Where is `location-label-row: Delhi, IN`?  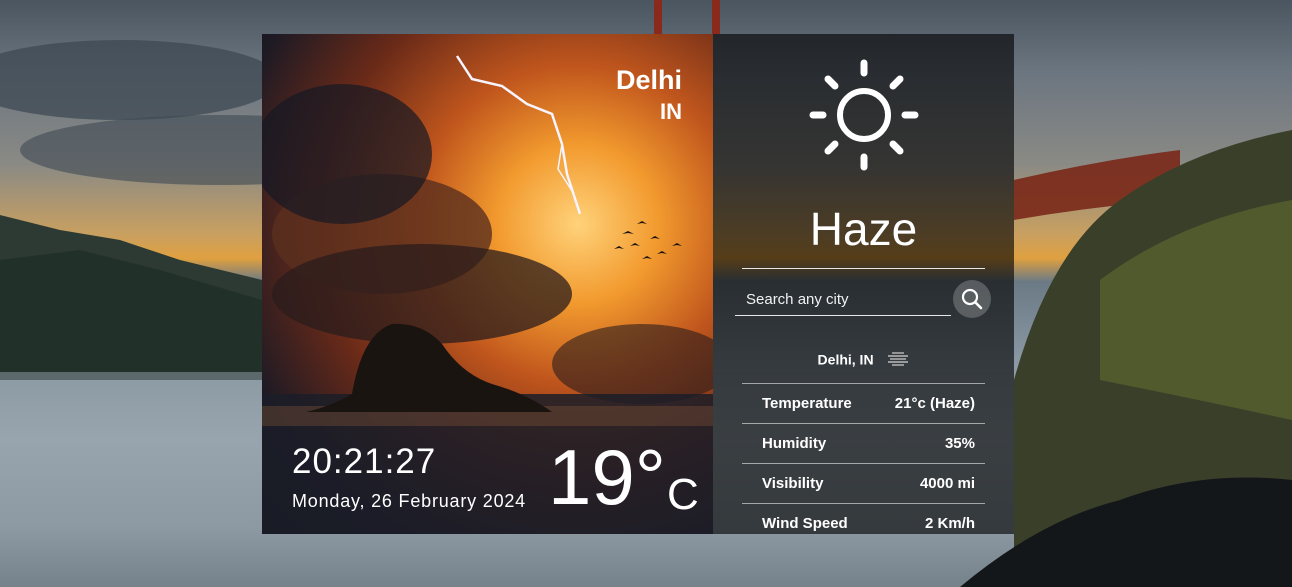
location-label-row: Delhi, IN is located at coordinates (863, 358).